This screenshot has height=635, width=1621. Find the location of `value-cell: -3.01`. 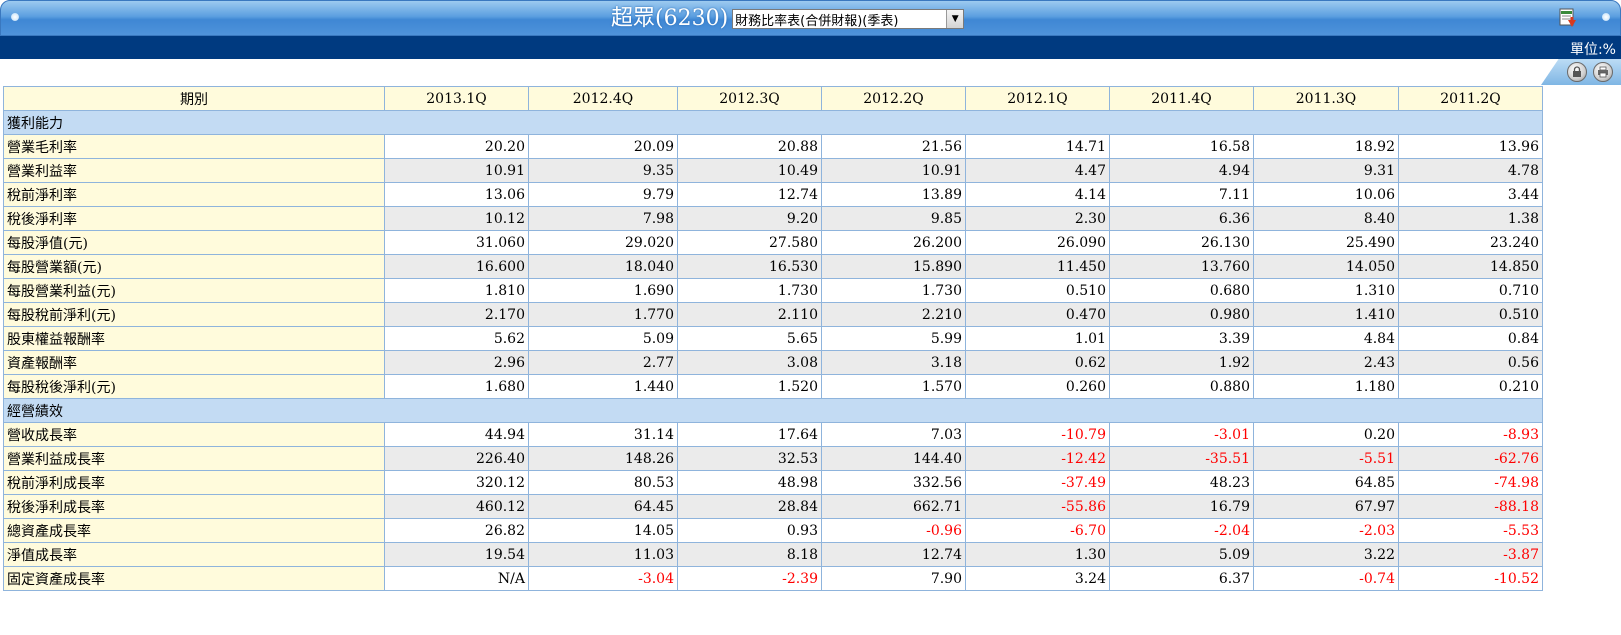

value-cell: -3.01 is located at coordinates (1181, 434).